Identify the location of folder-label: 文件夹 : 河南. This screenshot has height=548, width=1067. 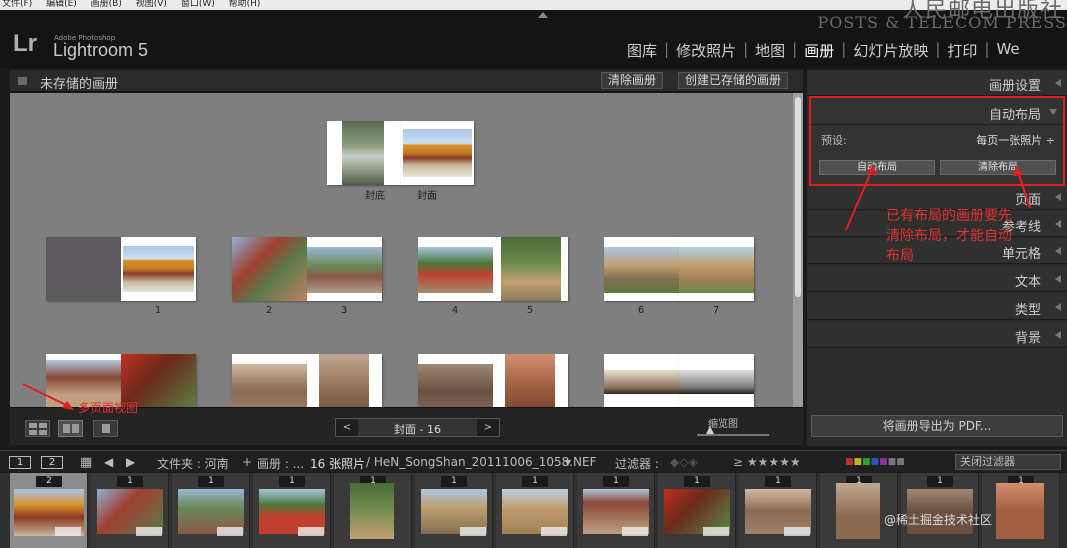
(193, 463).